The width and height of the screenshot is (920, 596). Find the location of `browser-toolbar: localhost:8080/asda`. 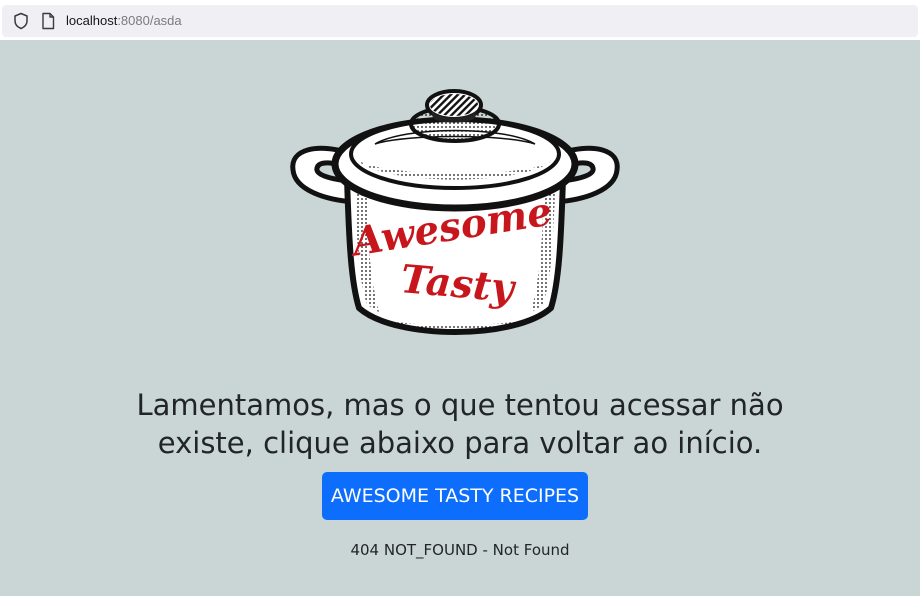

browser-toolbar: localhost:8080/asda is located at coordinates (460, 20).